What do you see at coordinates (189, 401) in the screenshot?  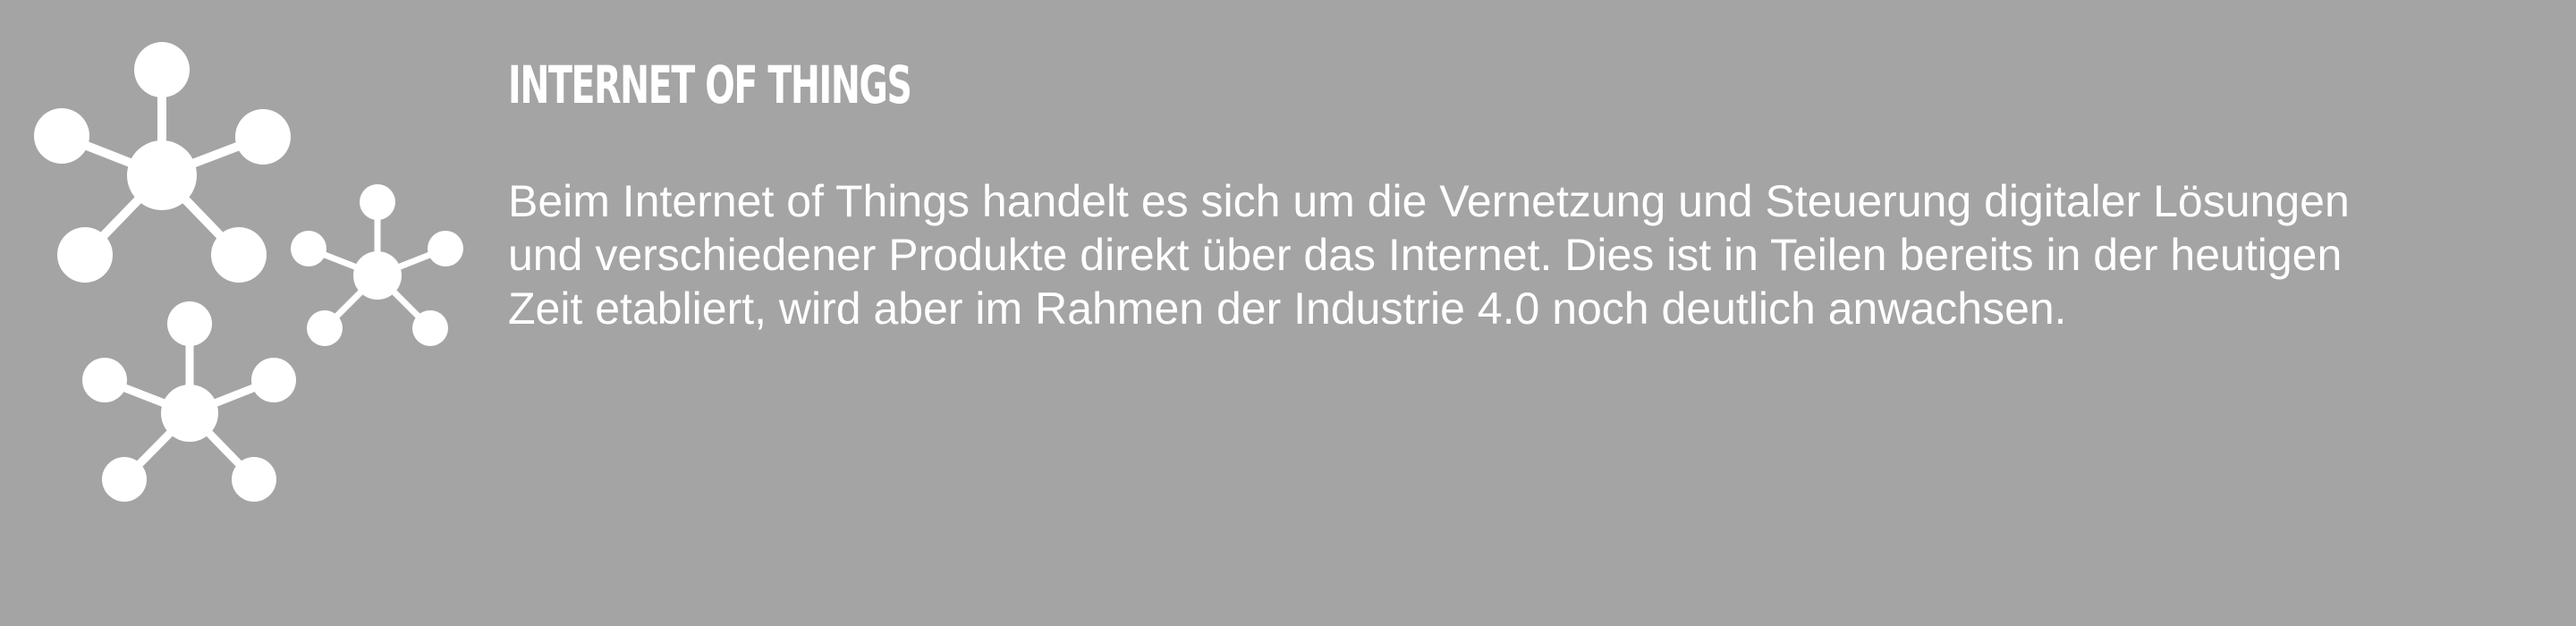 I see `medium-network-node-icon` at bounding box center [189, 401].